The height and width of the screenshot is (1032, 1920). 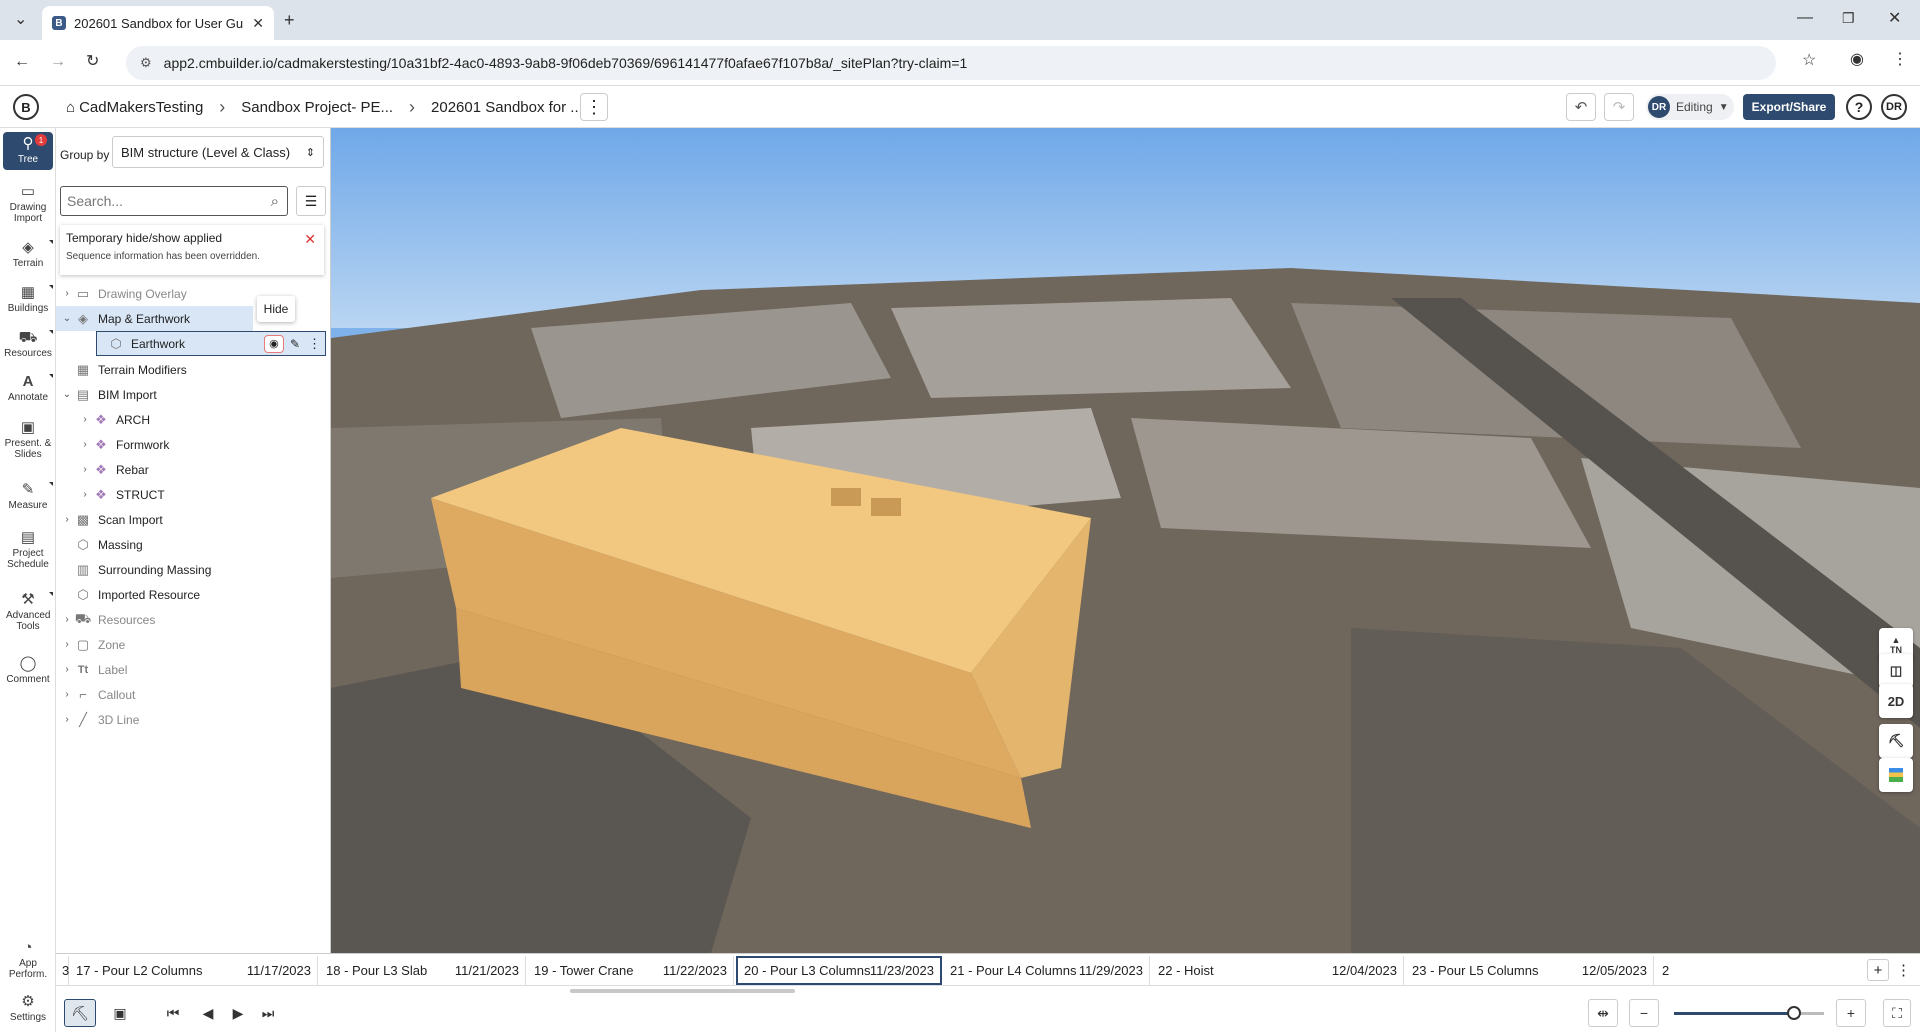 I want to click on back-icon: ←, so click(x=22, y=62).